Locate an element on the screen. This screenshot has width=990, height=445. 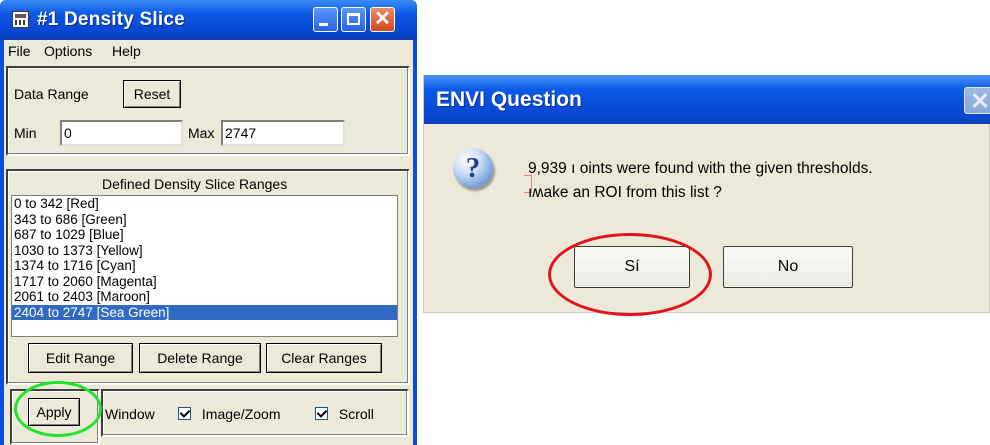
min-label: Min is located at coordinates (25, 133).